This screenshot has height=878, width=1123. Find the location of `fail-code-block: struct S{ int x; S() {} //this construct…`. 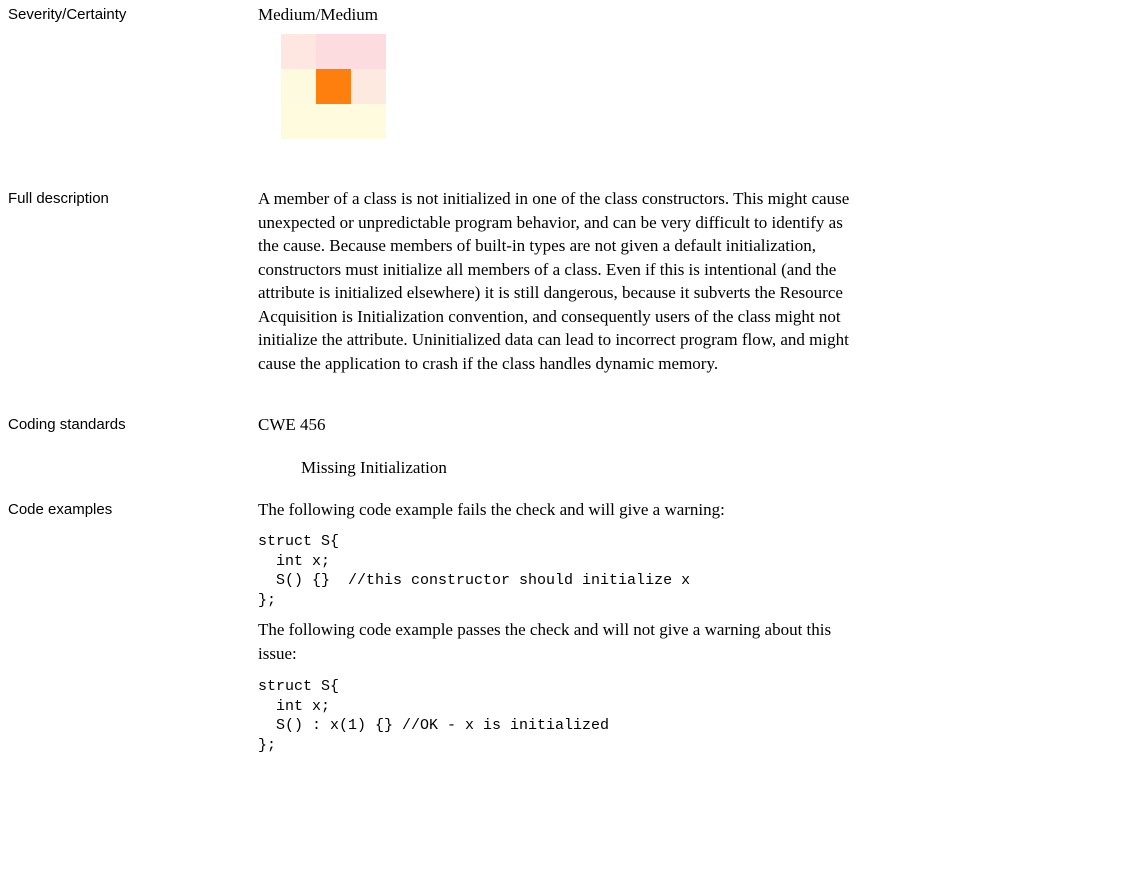

fail-code-block: struct S{ int x; S() {} //this construct… is located at coordinates (474, 571).